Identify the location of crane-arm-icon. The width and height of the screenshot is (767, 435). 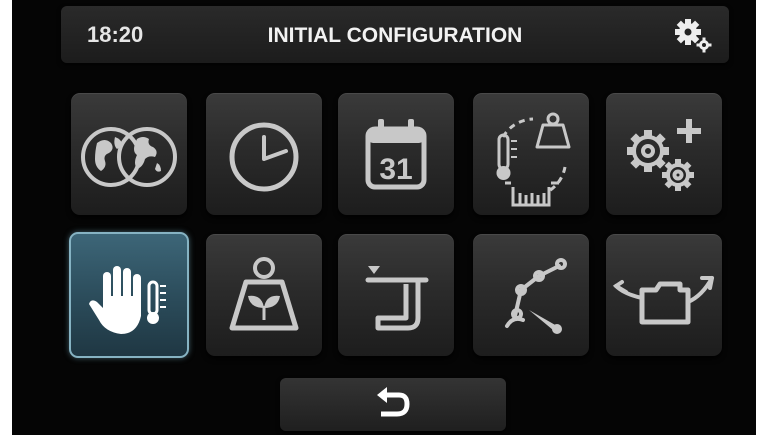
(536, 296).